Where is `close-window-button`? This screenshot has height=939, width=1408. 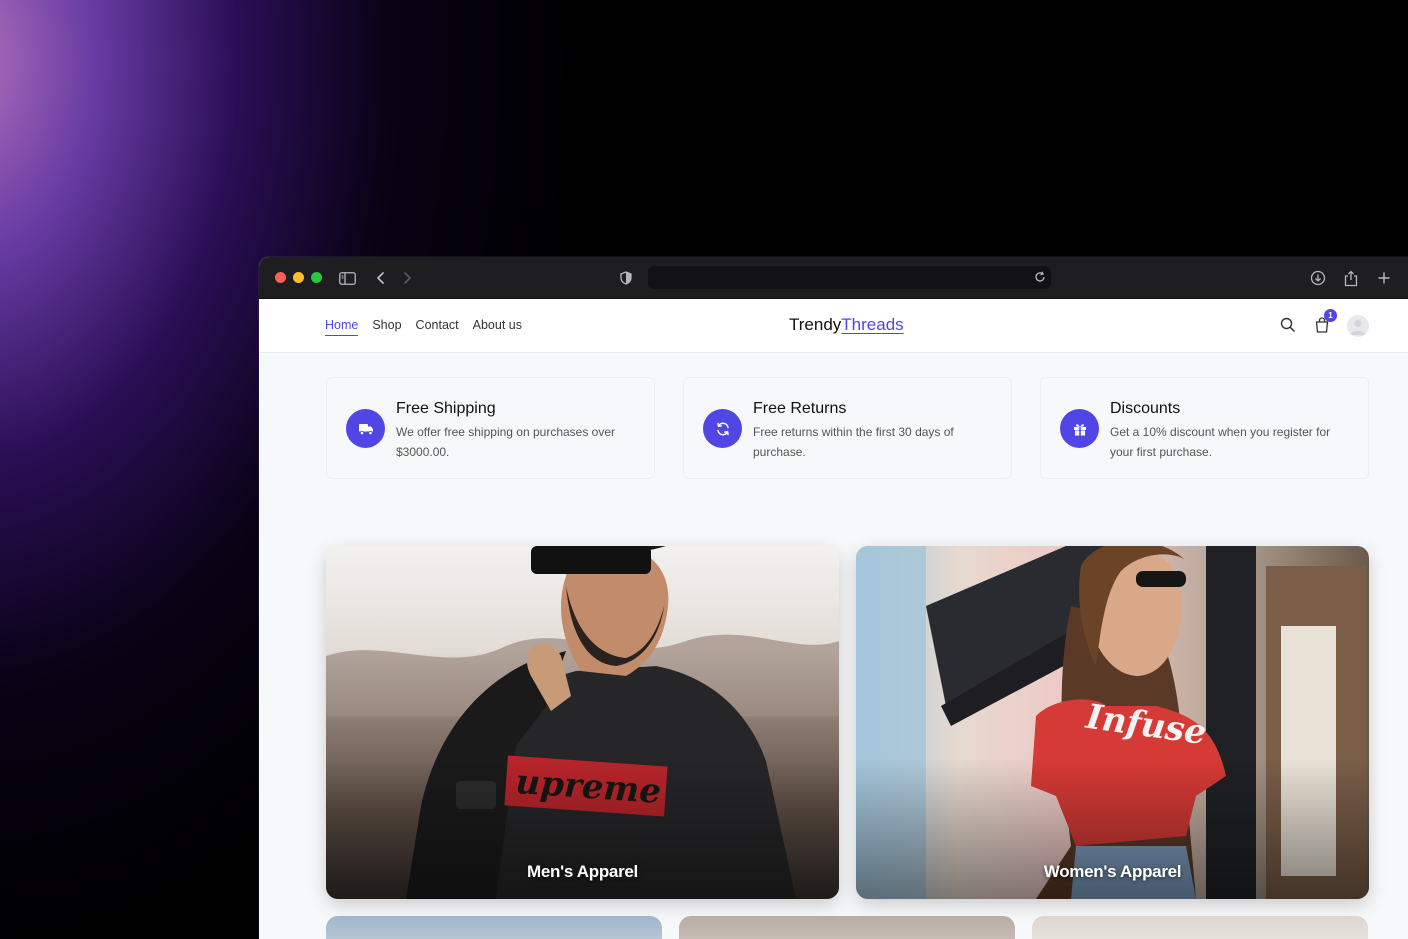 close-window-button is located at coordinates (280, 277).